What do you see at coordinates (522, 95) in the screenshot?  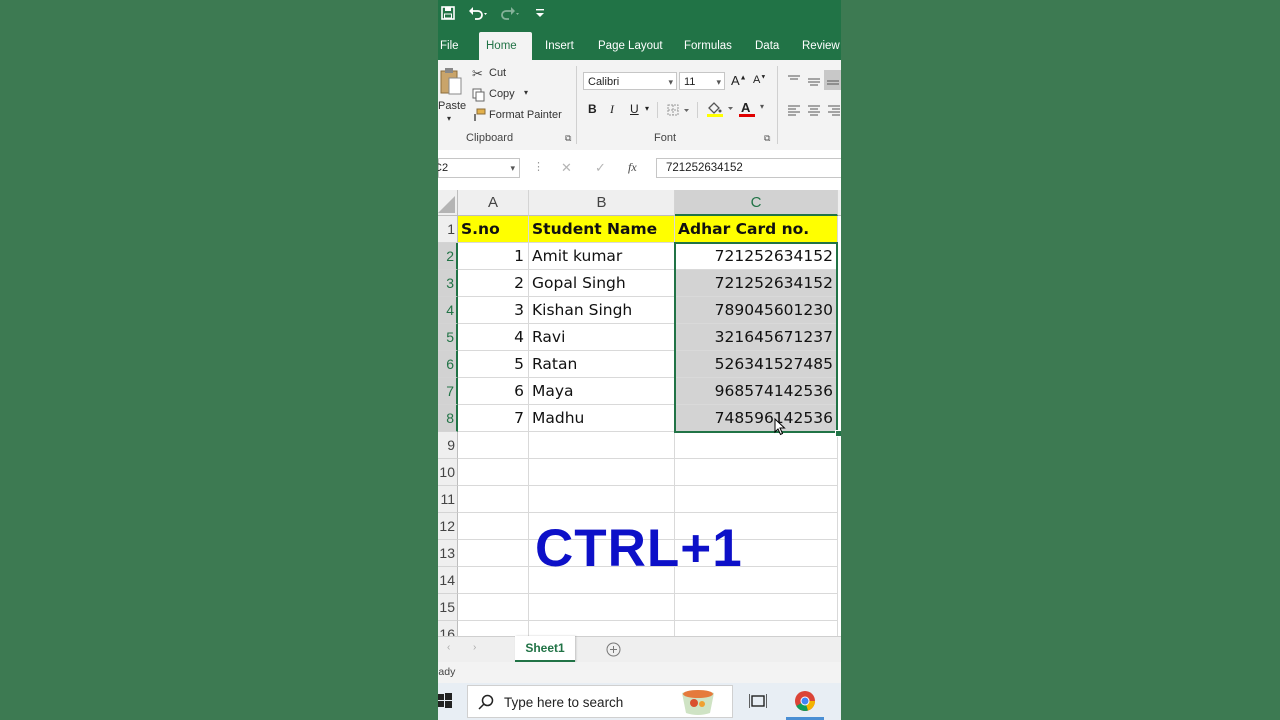 I see `copy-button: Copy ▾` at bounding box center [522, 95].